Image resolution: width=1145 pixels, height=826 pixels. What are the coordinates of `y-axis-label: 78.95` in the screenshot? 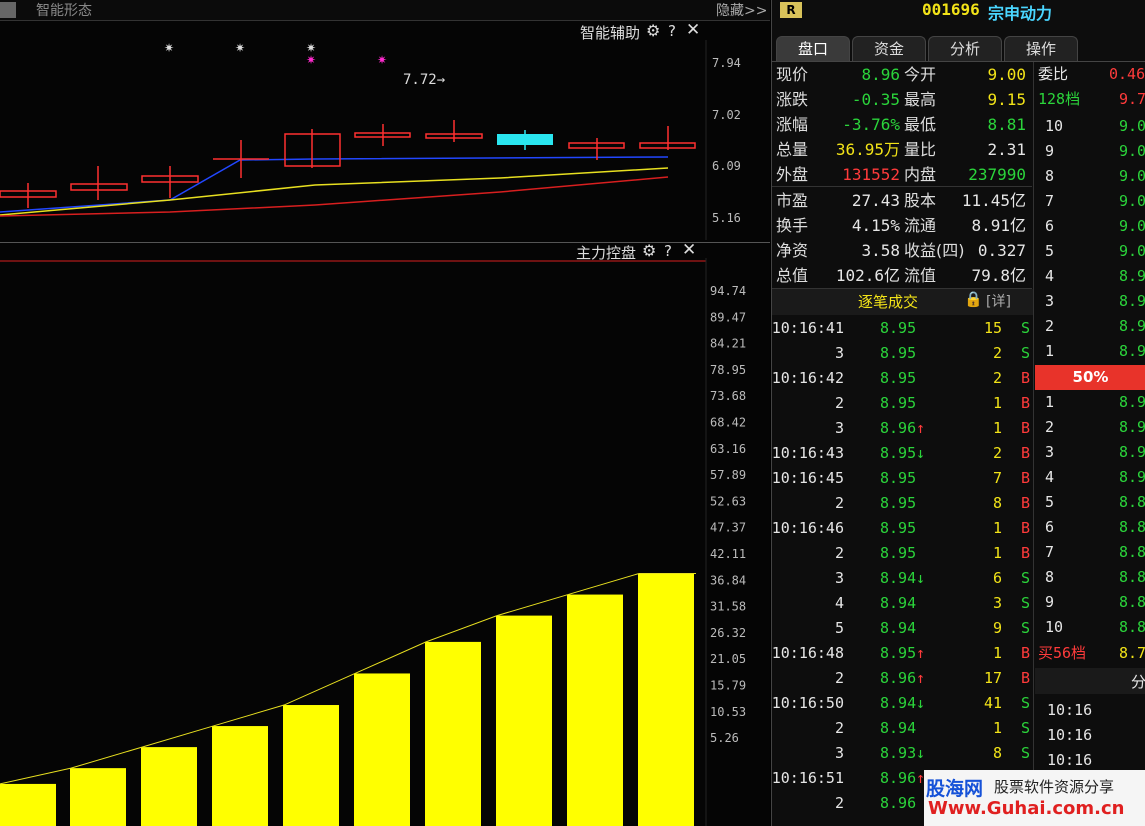 It's located at (728, 370).